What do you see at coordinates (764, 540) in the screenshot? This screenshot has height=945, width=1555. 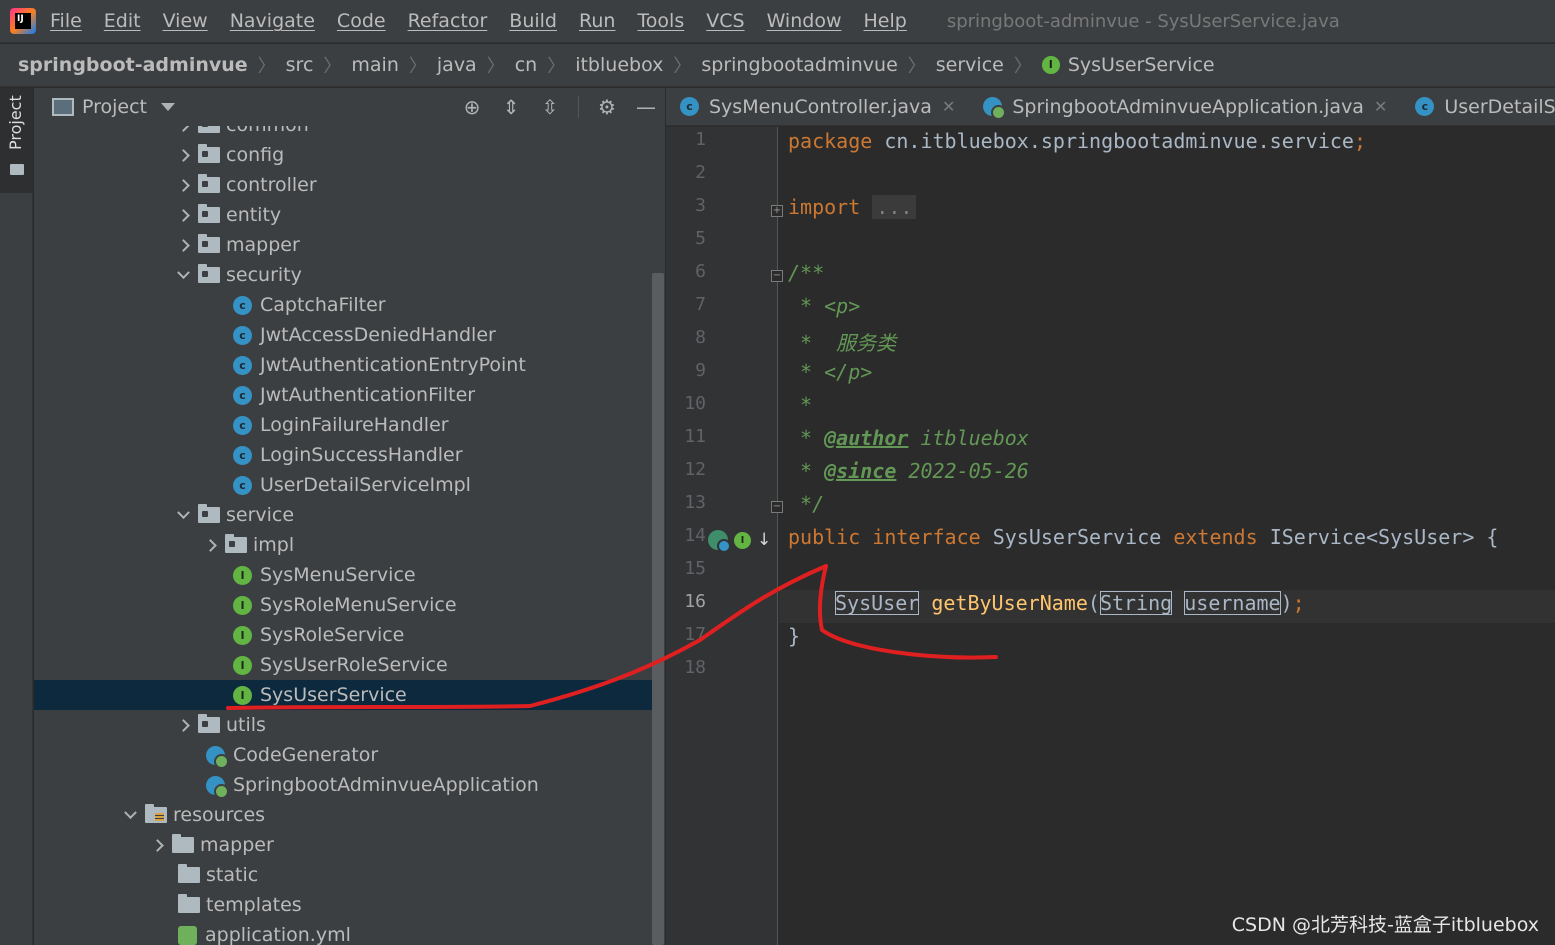 I see `down-arrow-icon: ↓` at bounding box center [764, 540].